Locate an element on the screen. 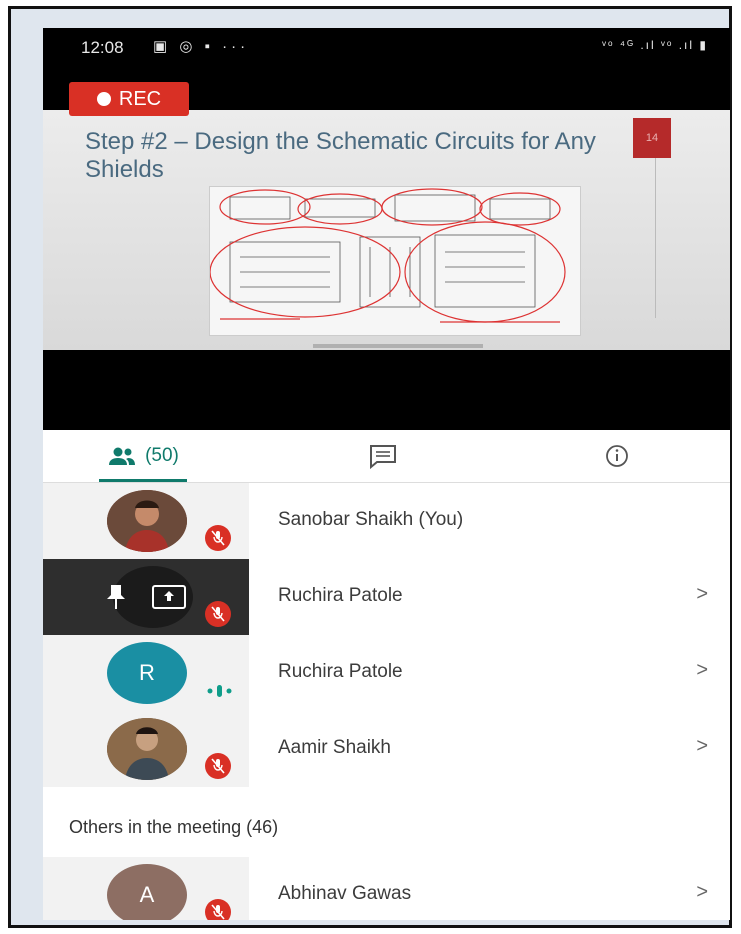 This screenshot has width=741, height=934. video-letterbox is located at coordinates (386, 390).